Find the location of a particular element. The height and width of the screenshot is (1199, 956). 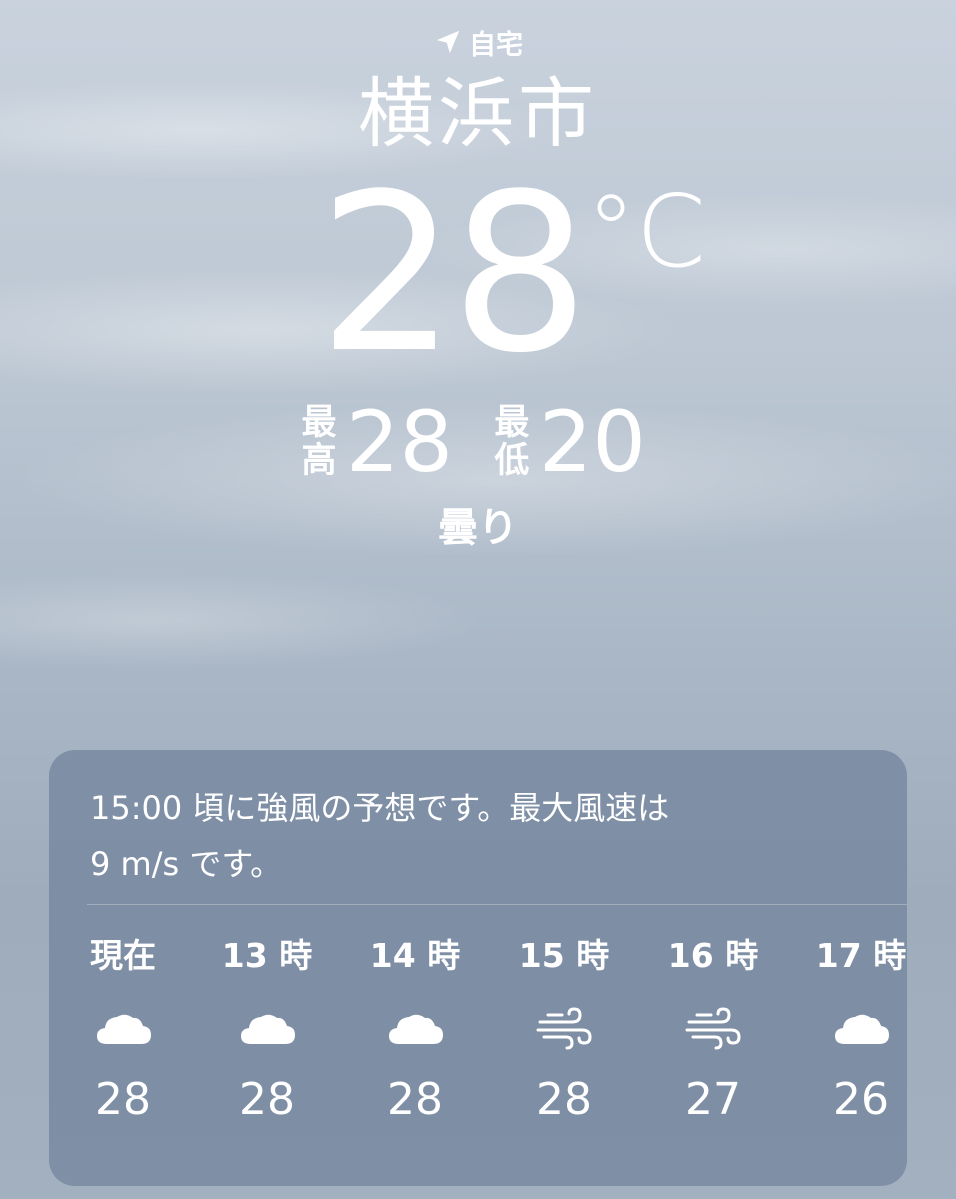

low-temperature: 20 is located at coordinates (592, 442).